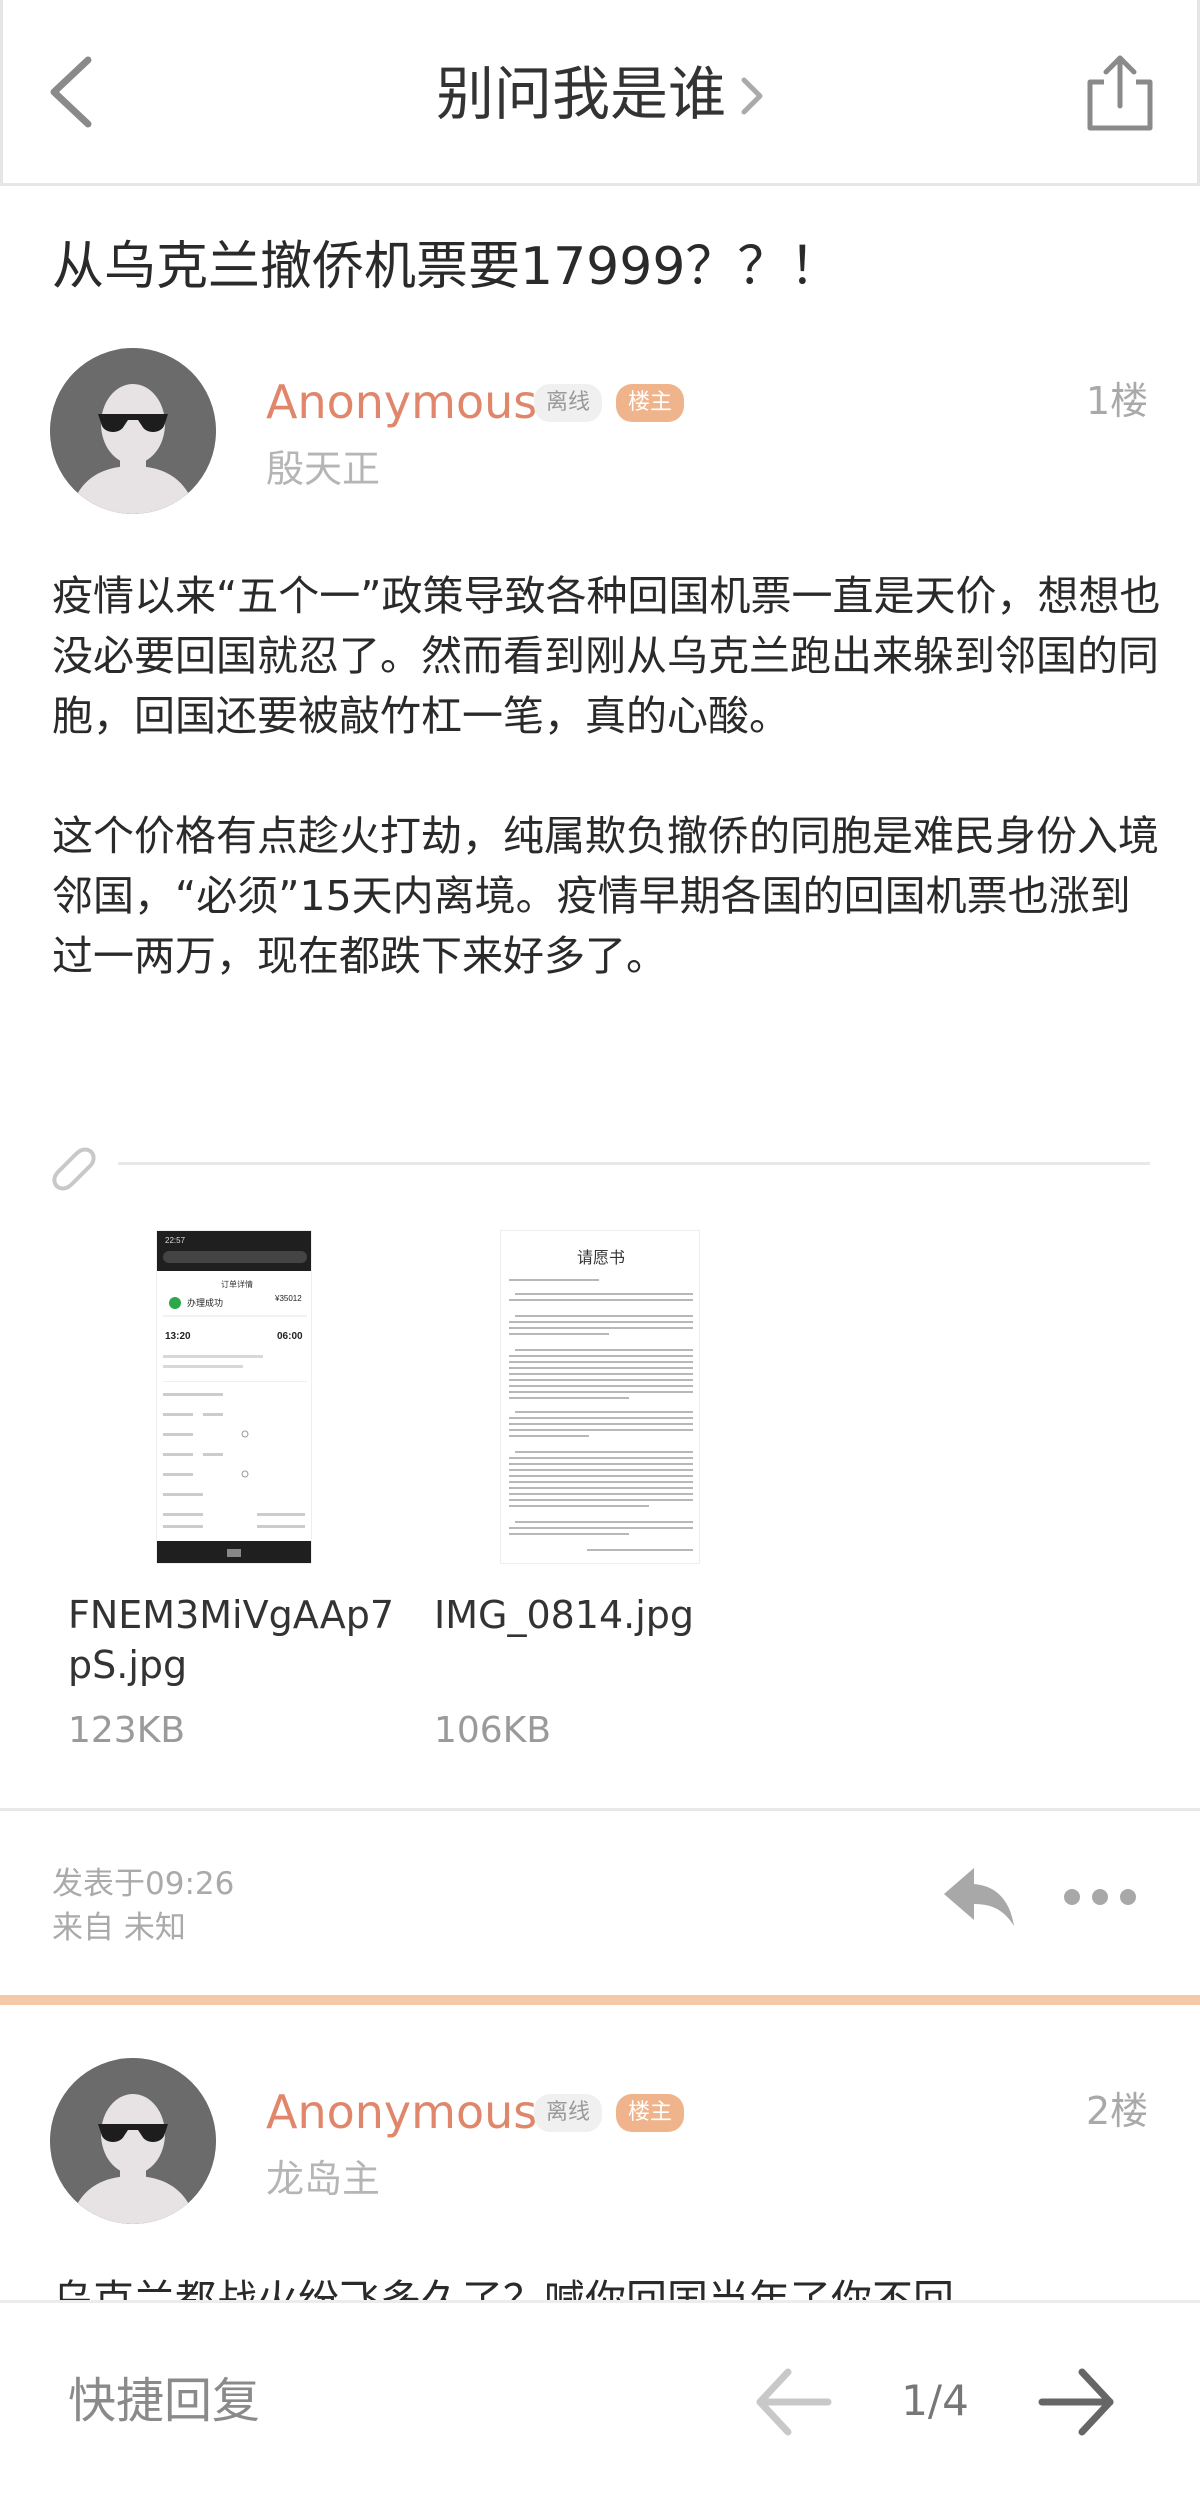 This screenshot has width=1200, height=2499. I want to click on user-nickname: 龙岛主, so click(323, 2179).